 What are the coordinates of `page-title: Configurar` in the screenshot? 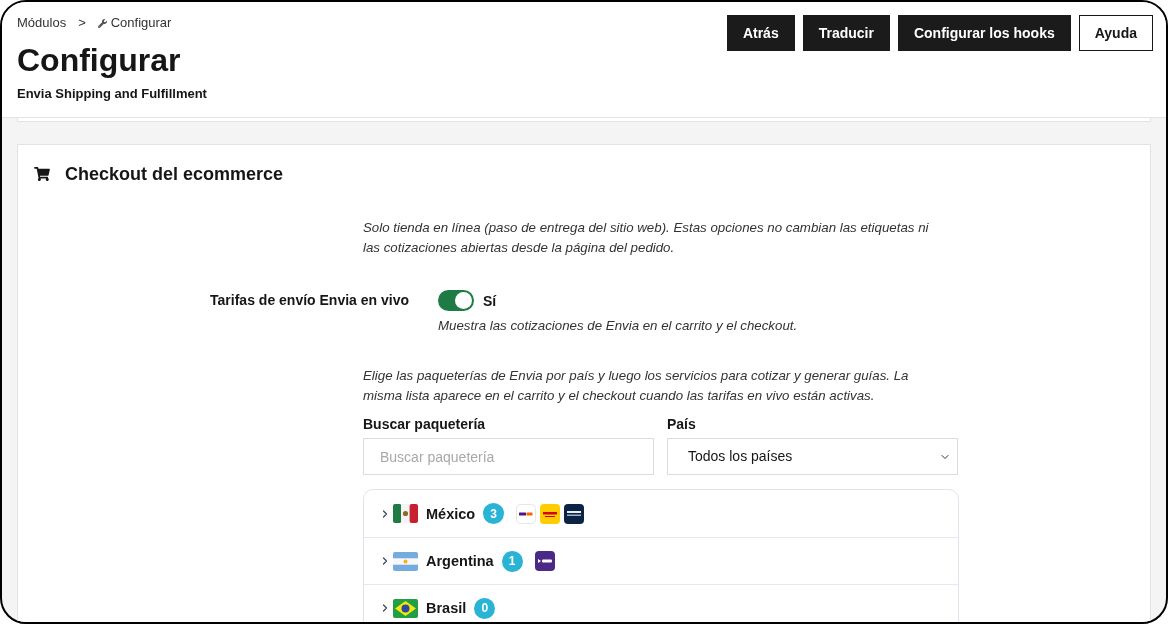 It's located at (99, 60).